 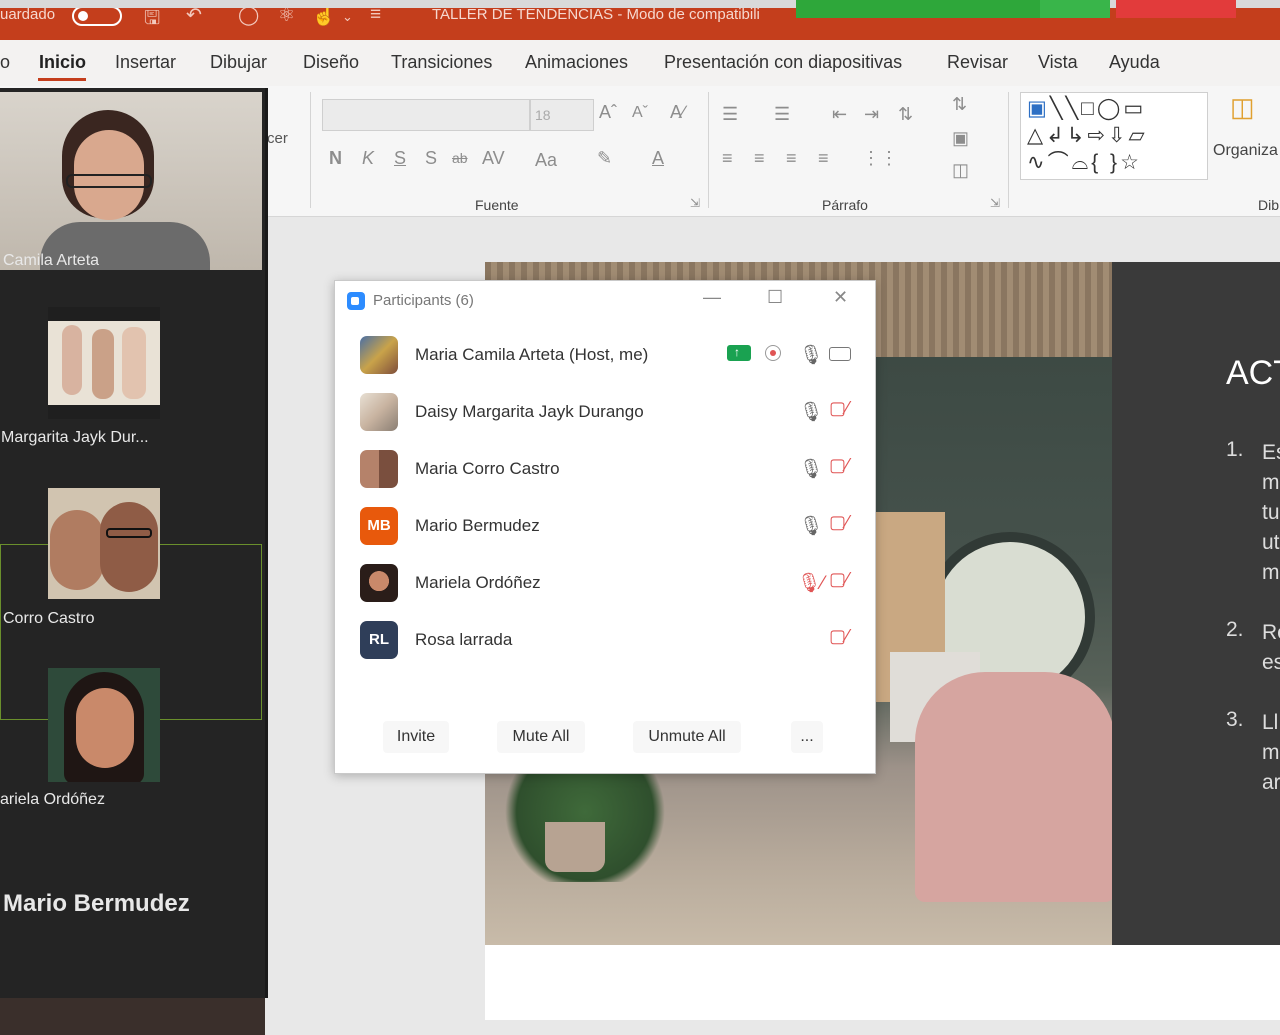 I want to click on character-spacing-button: AV, so click(x=493, y=158).